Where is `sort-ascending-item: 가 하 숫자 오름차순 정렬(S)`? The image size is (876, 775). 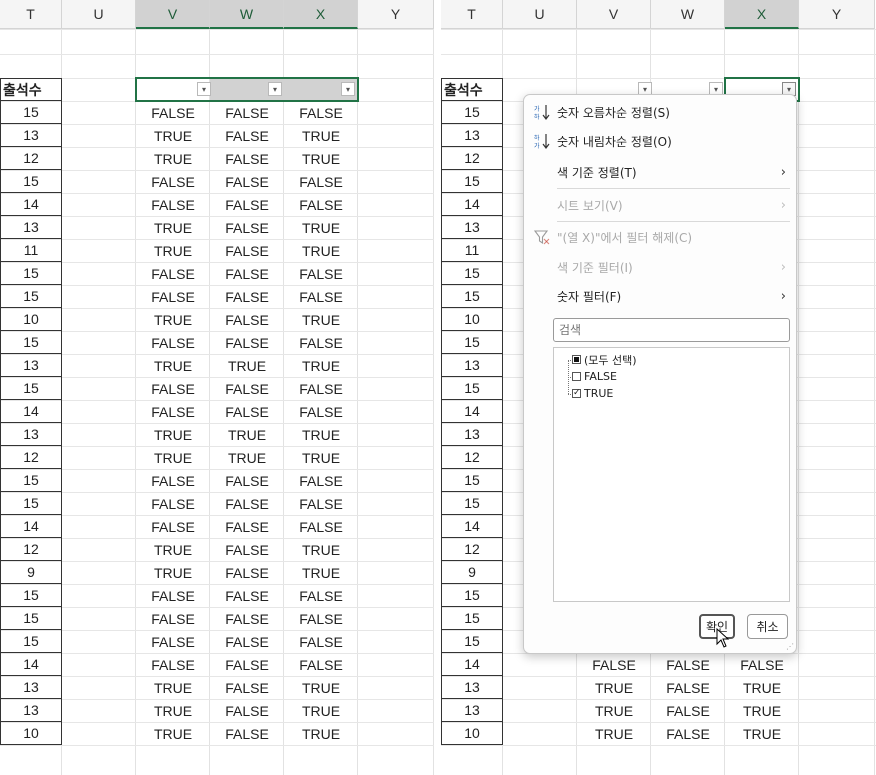 sort-ascending-item: 가 하 숫자 오름차순 정렬(S) is located at coordinates (660, 112).